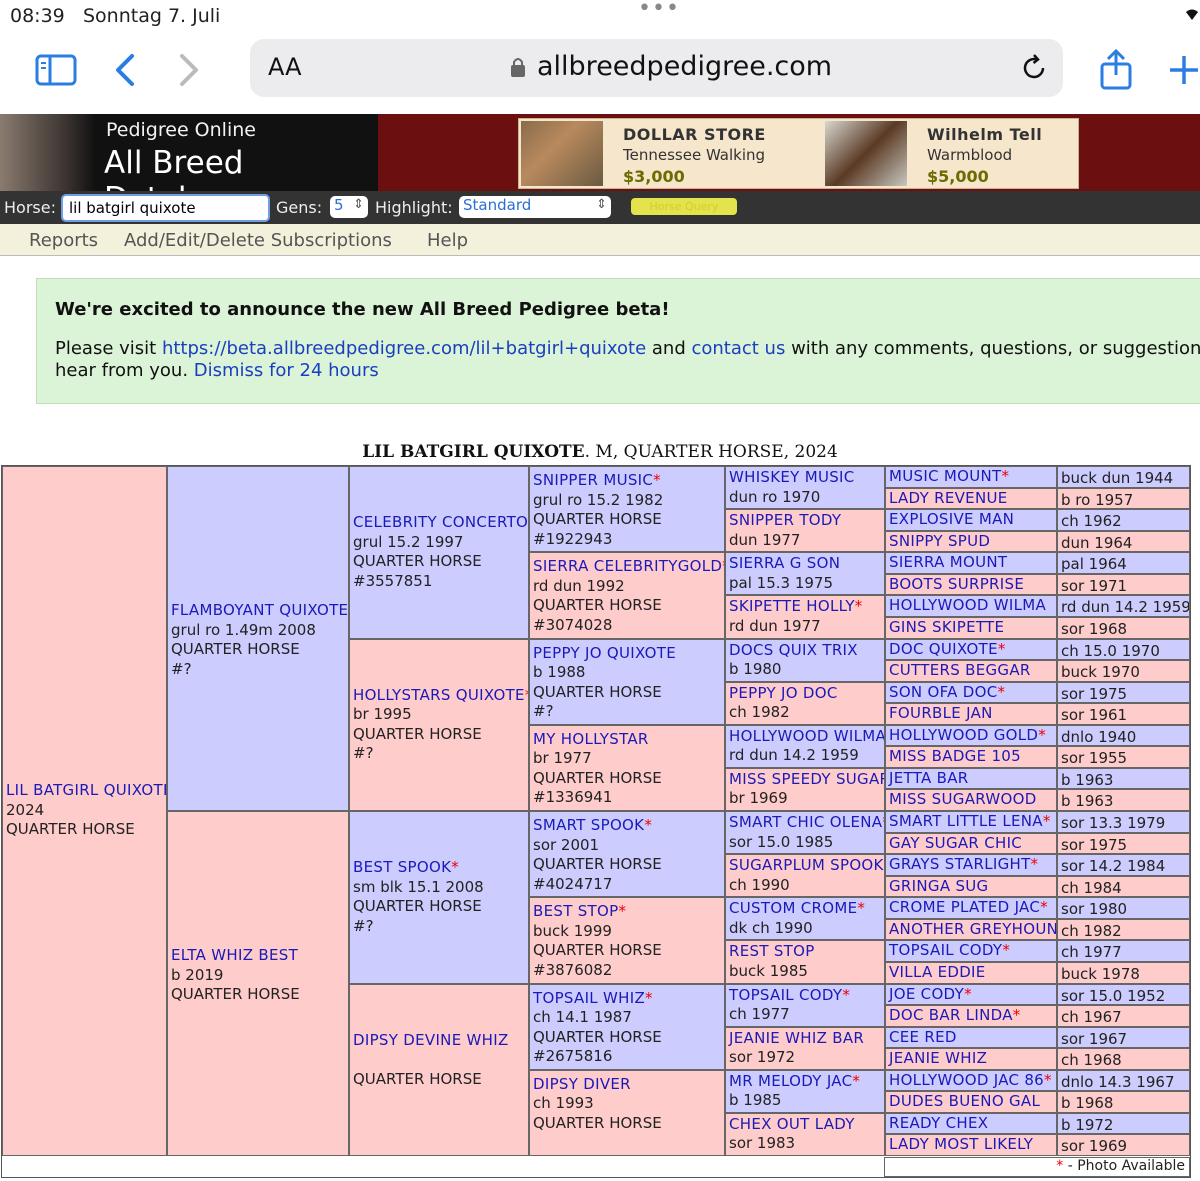 This screenshot has width=1200, height=1181. I want to click on horse-name-link: GRAYS STARLIGHT, so click(960, 864).